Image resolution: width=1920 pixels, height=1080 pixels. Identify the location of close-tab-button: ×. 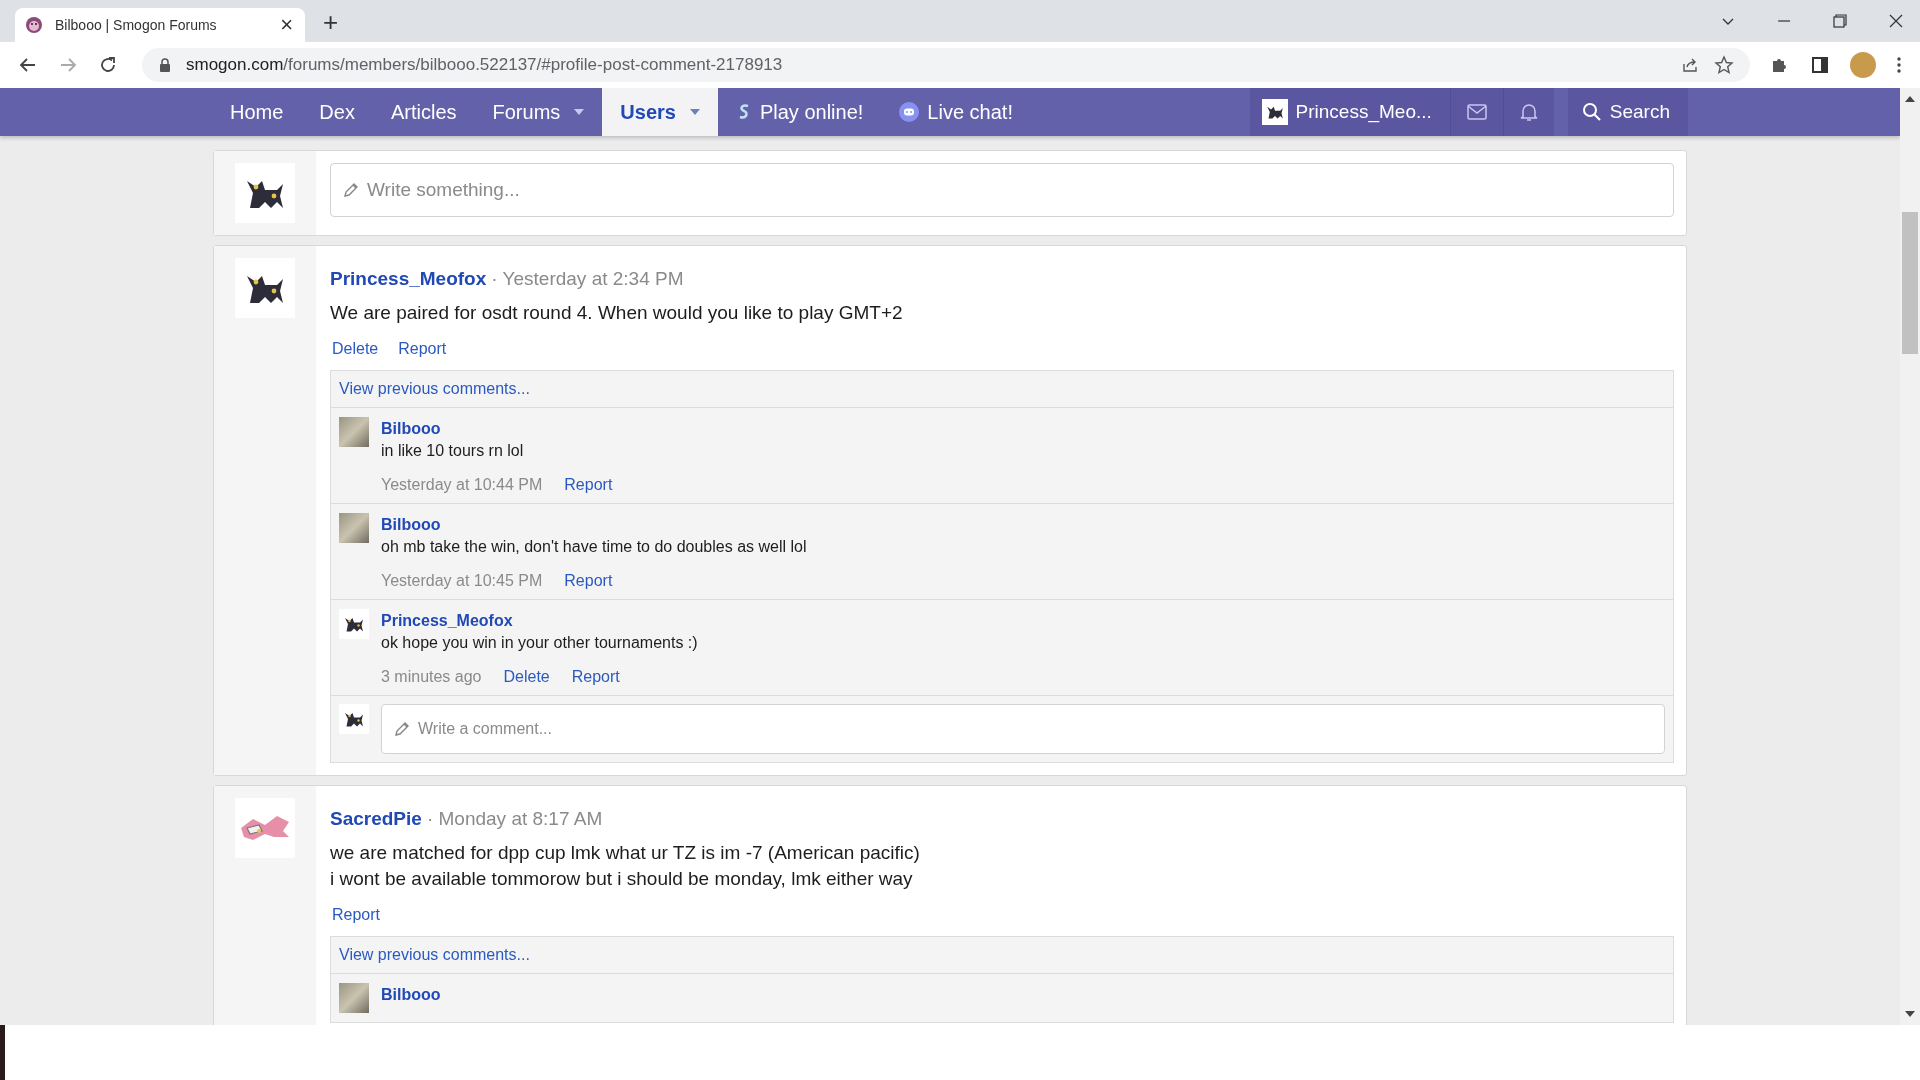
(286, 25).